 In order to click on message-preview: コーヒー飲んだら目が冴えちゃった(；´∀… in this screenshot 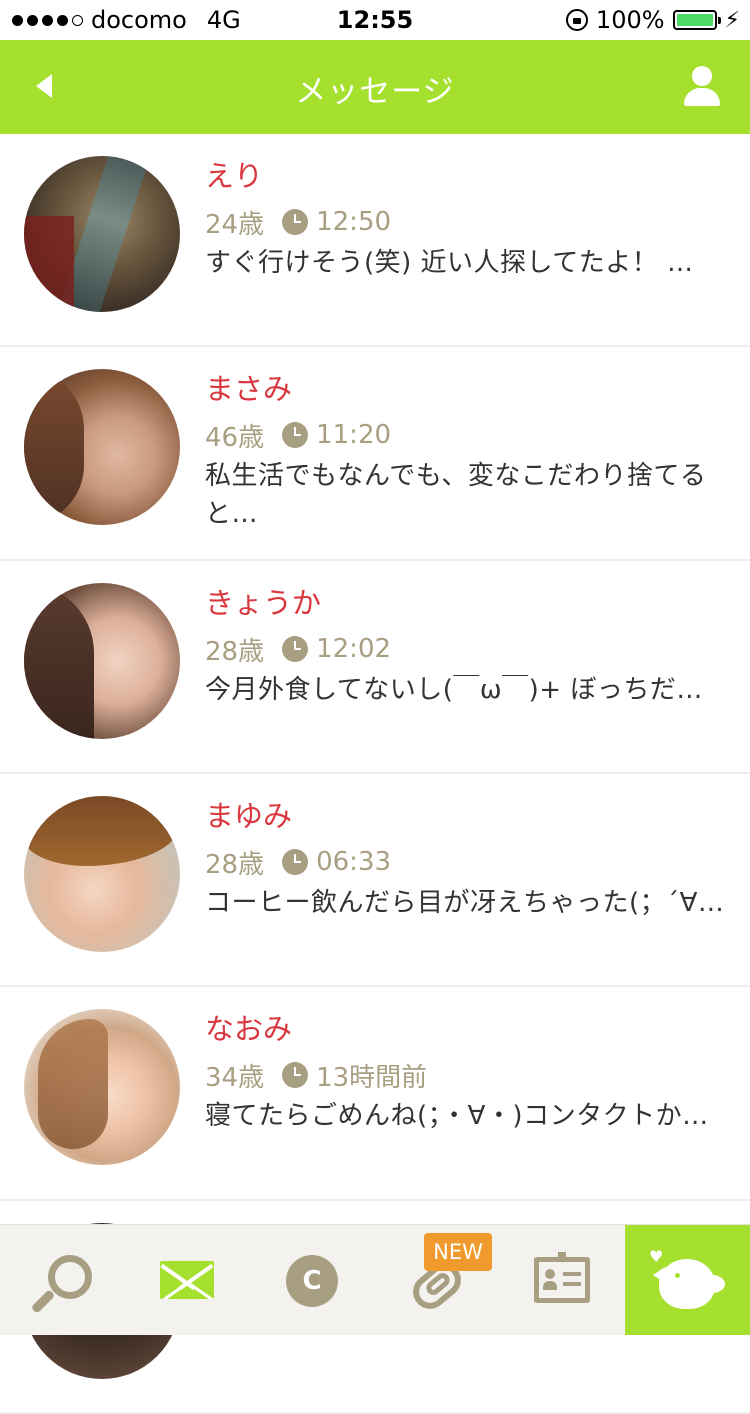, I will do `click(465, 903)`.